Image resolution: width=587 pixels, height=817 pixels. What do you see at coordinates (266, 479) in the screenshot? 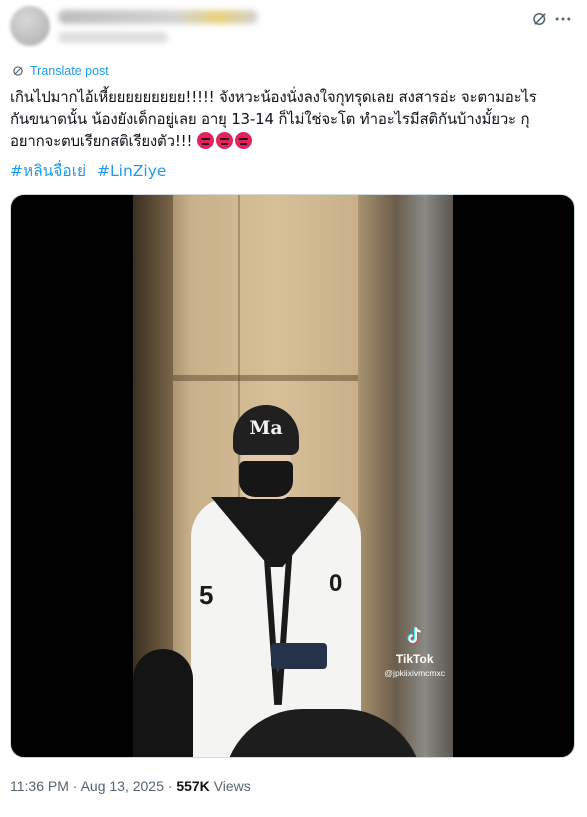
I see `face-mask` at bounding box center [266, 479].